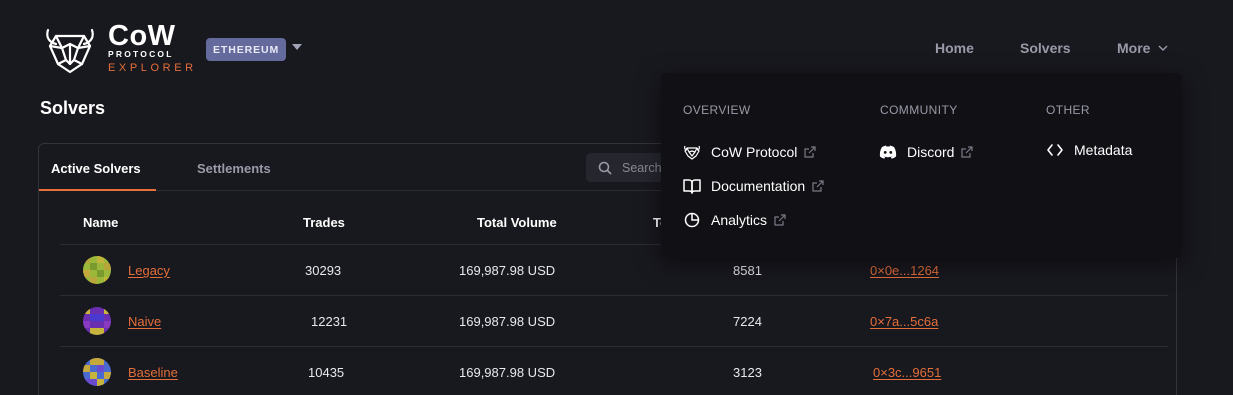 This screenshot has width=1233, height=395. I want to click on search-placeholder: Search, so click(642, 167).